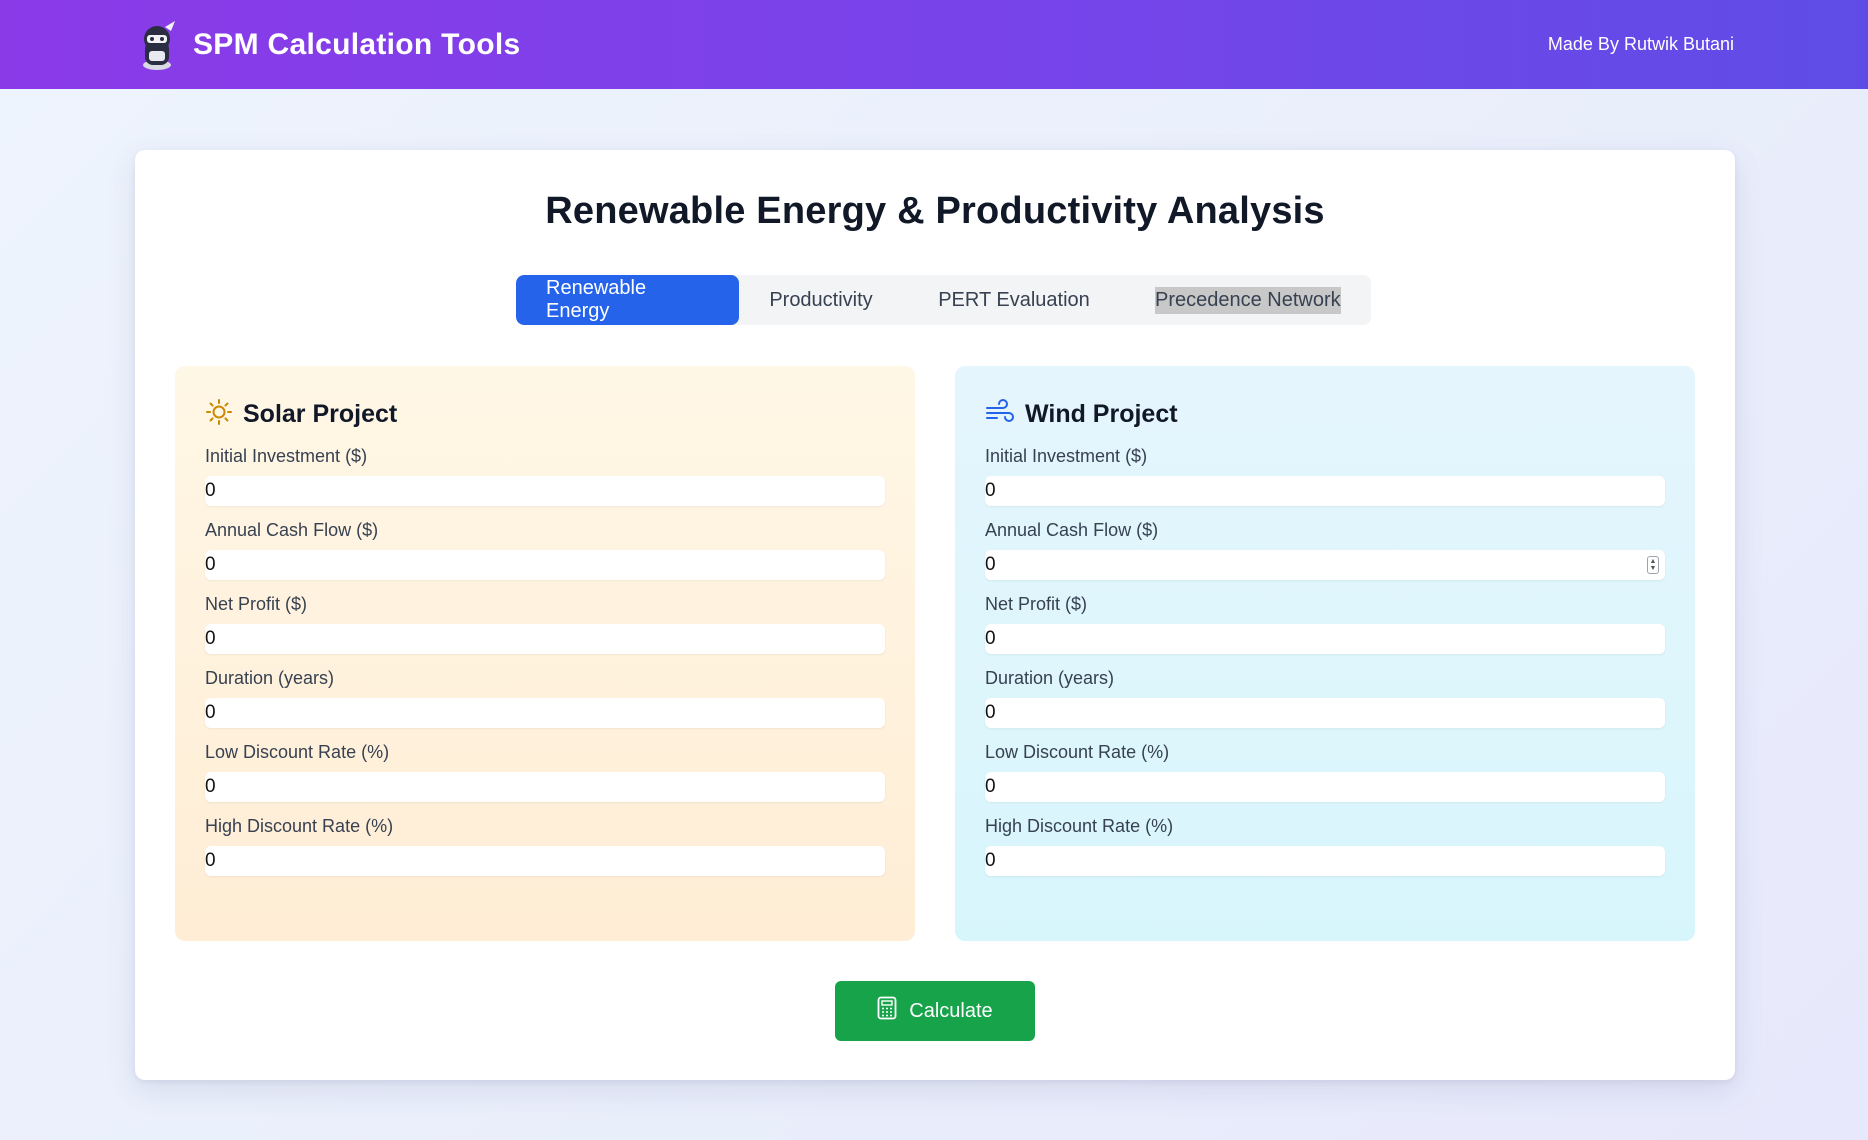  Describe the element at coordinates (1653, 565) in the screenshot. I see `number-spinner-icon: ▲ ▼` at that location.